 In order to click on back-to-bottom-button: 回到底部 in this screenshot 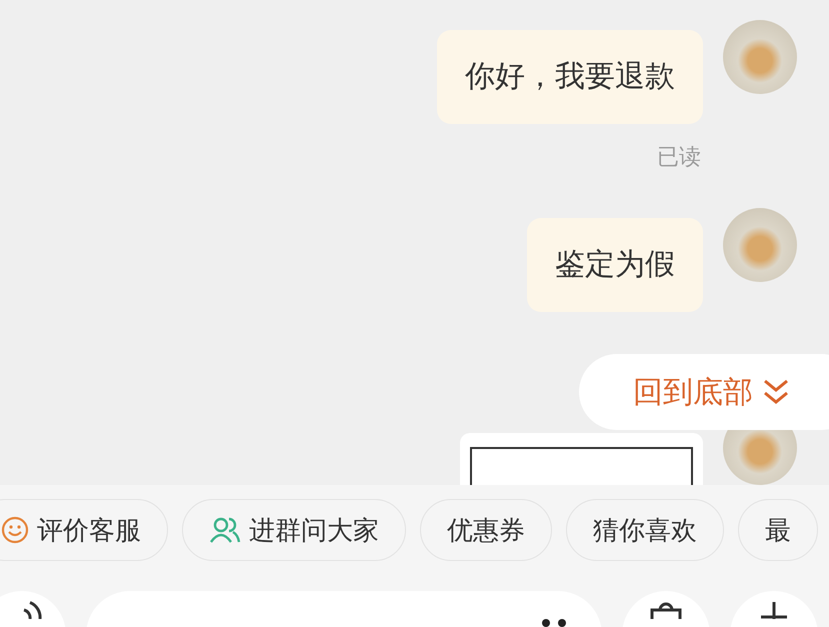, I will do `click(704, 392)`.